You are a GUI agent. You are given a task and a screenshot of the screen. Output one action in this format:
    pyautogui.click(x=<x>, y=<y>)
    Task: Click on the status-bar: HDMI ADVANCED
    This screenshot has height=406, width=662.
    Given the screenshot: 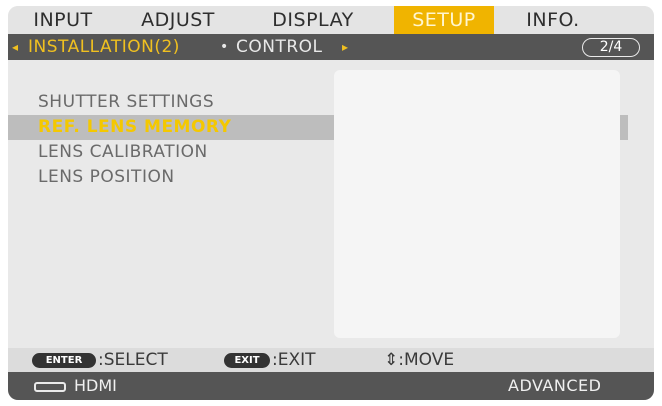 What is the action you would take?
    pyautogui.click(x=331, y=386)
    